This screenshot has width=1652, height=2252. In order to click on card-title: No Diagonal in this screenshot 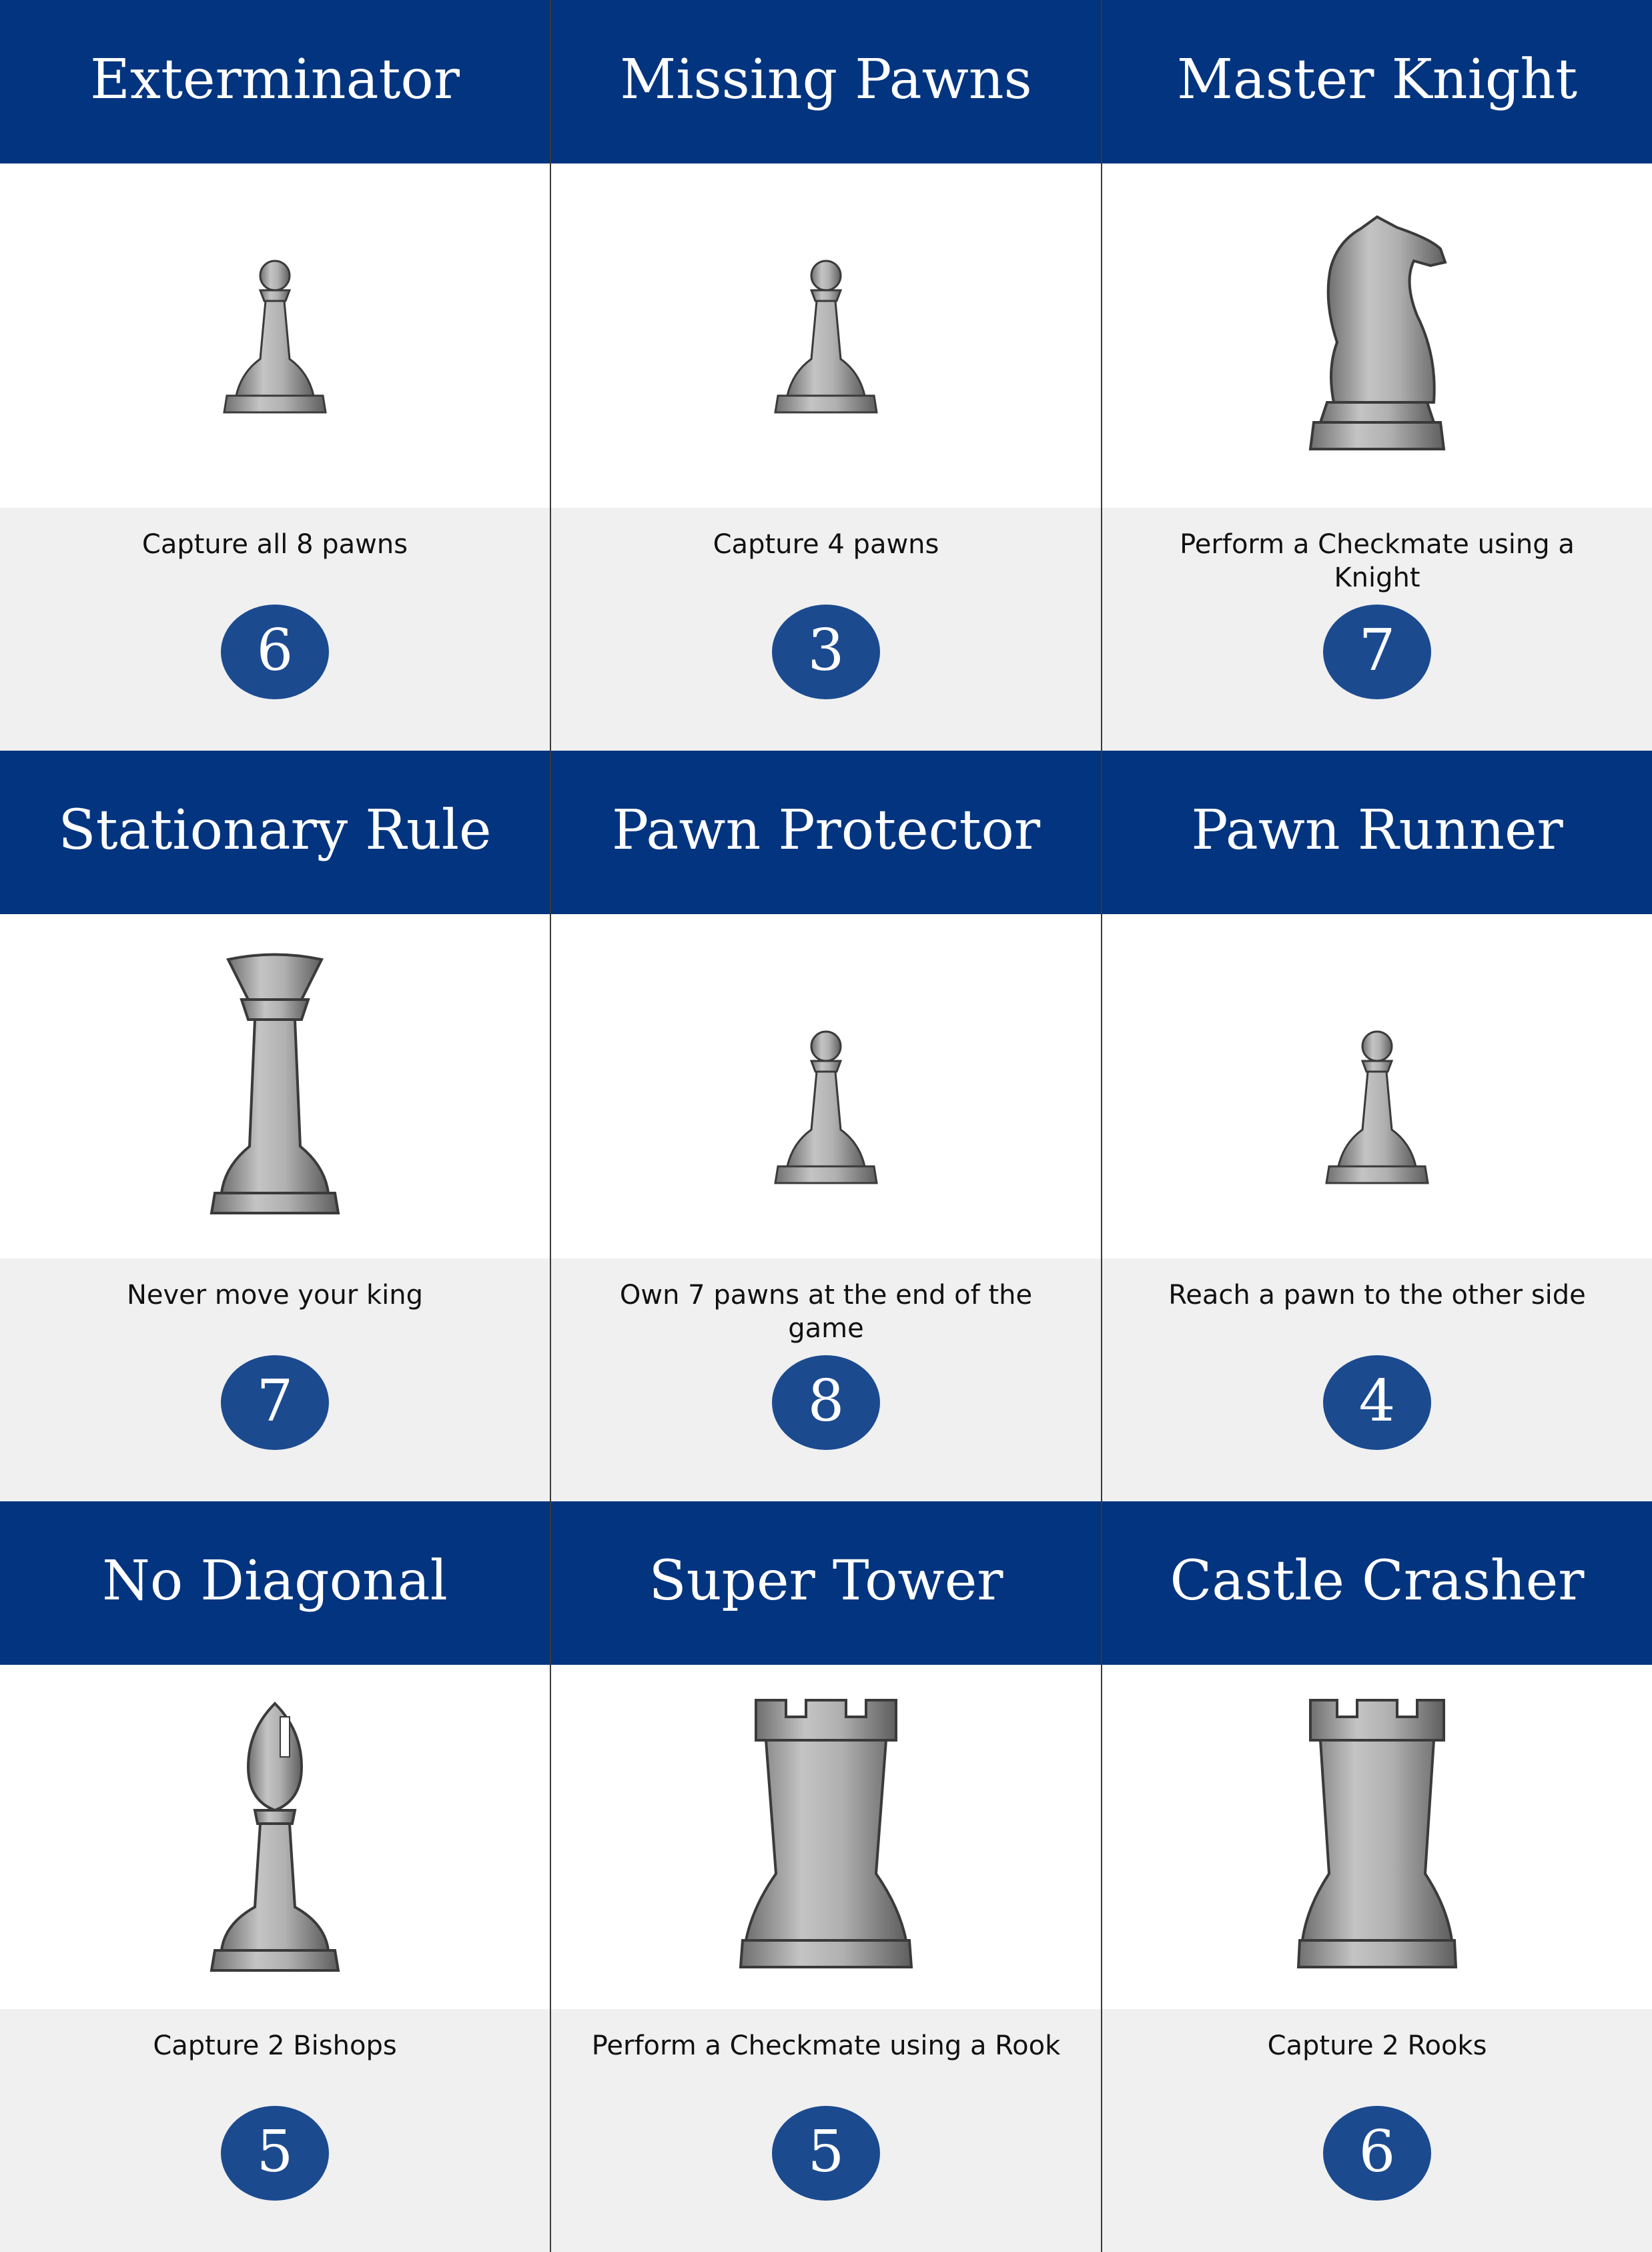, I will do `click(275, 1581)`.